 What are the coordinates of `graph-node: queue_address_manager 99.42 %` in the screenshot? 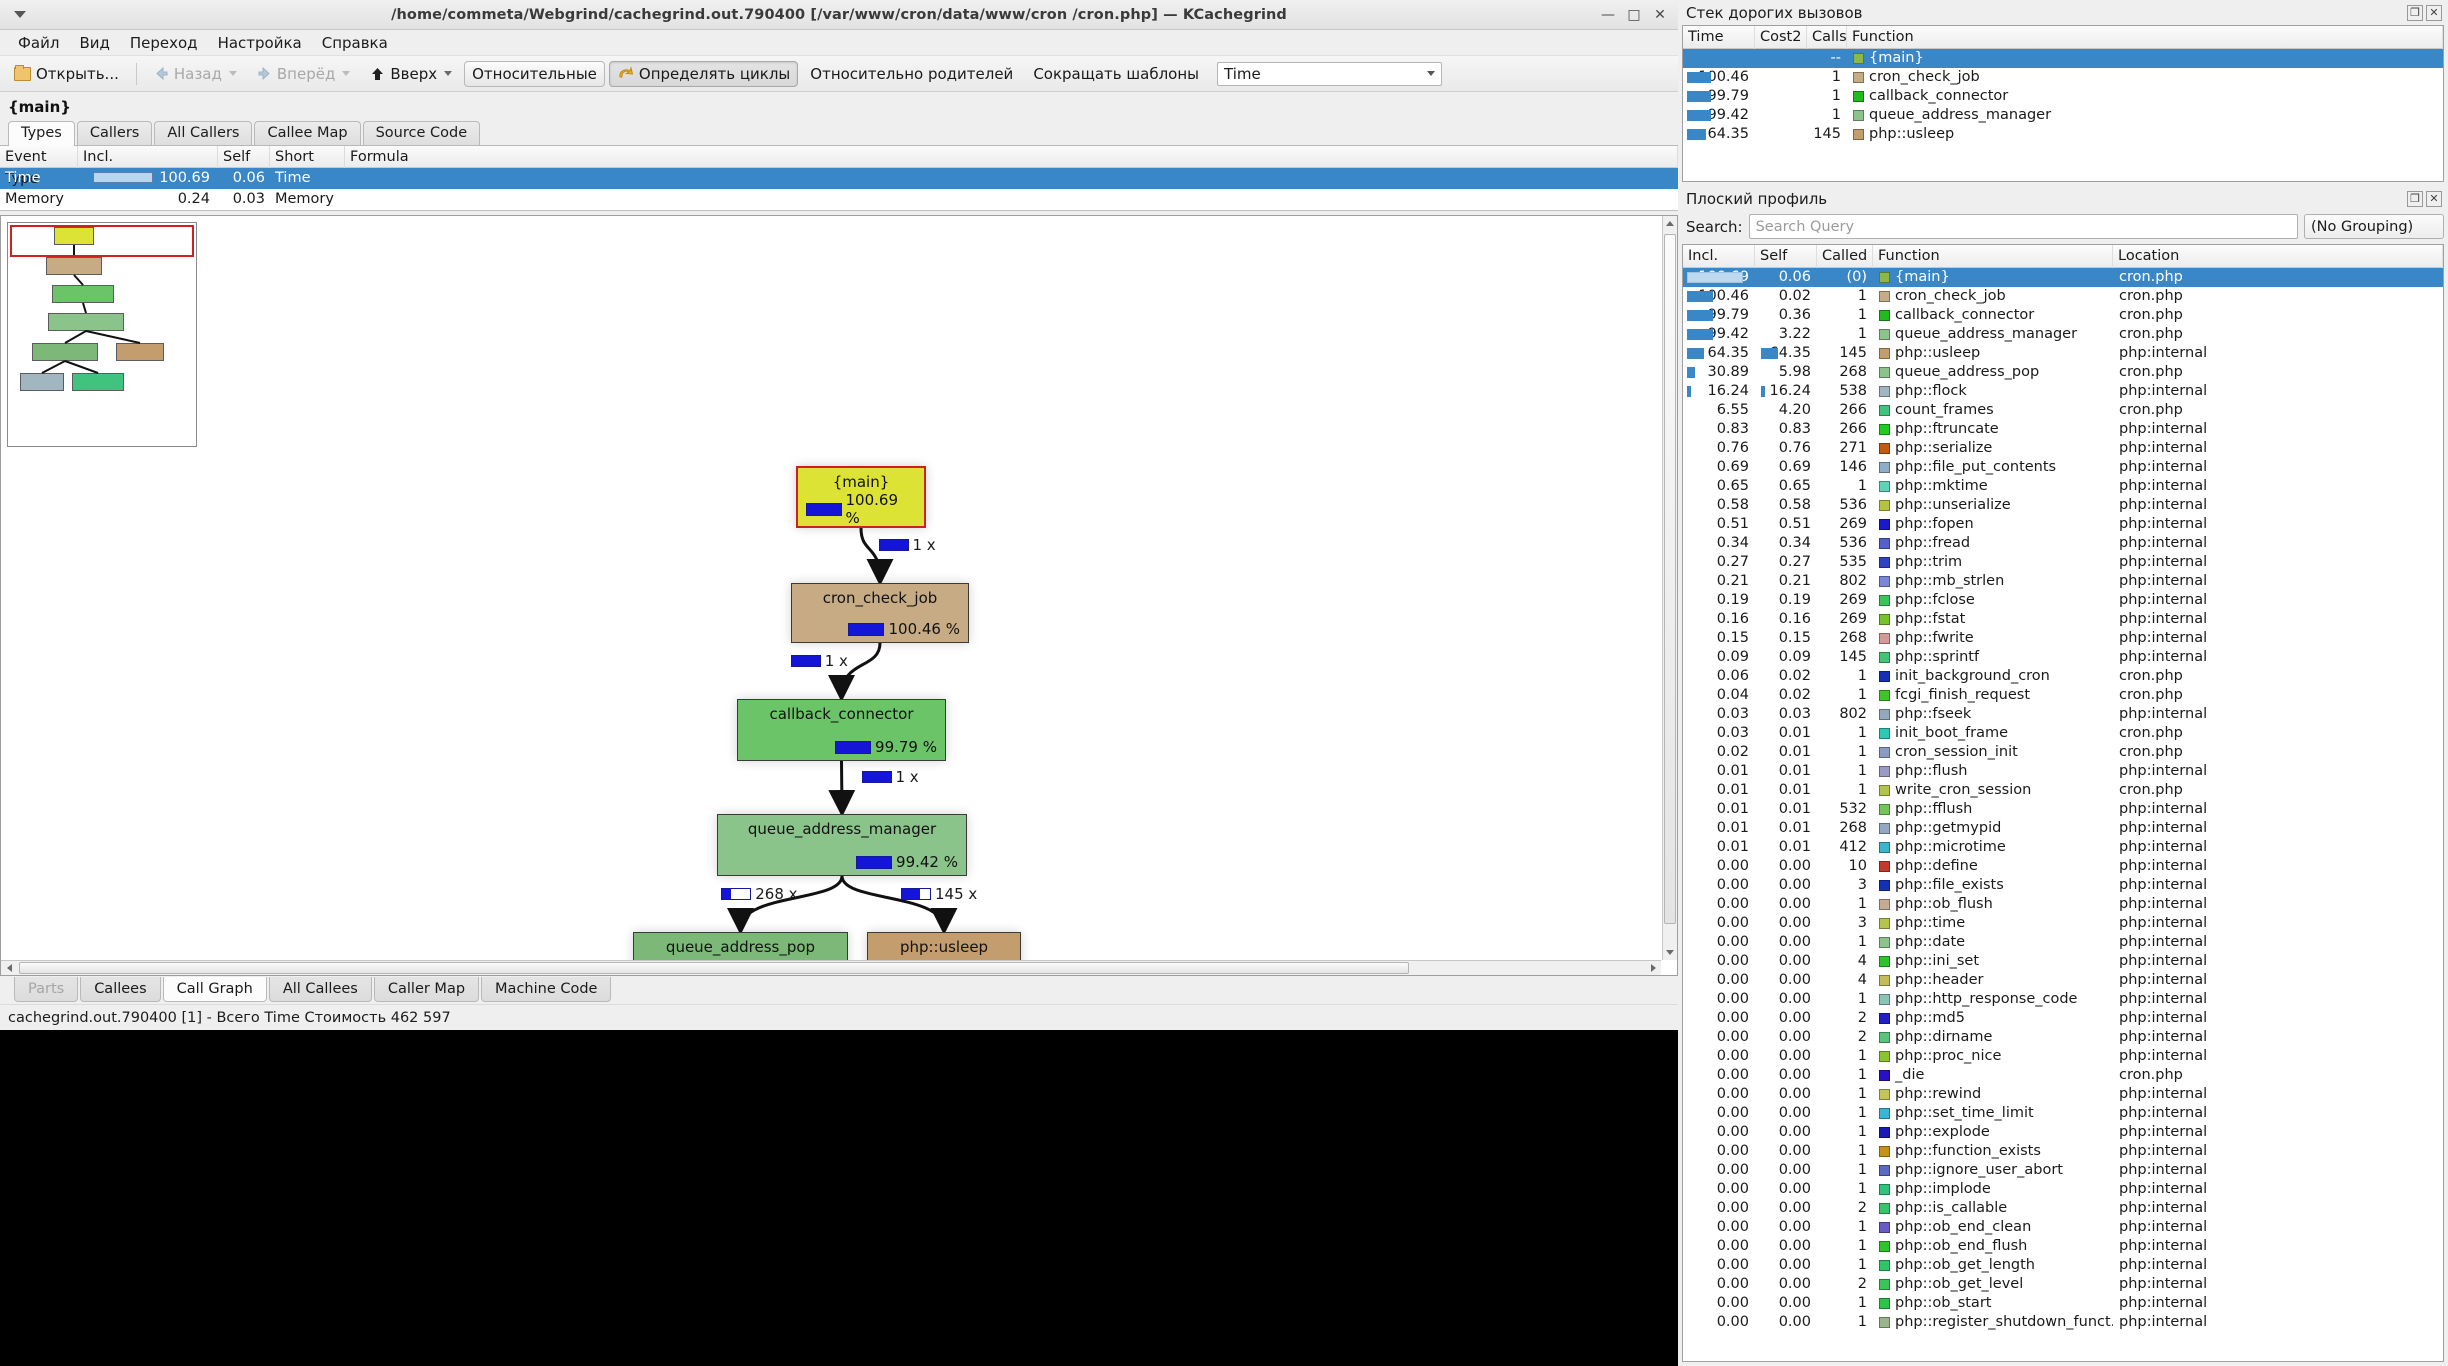 It's located at (842, 845).